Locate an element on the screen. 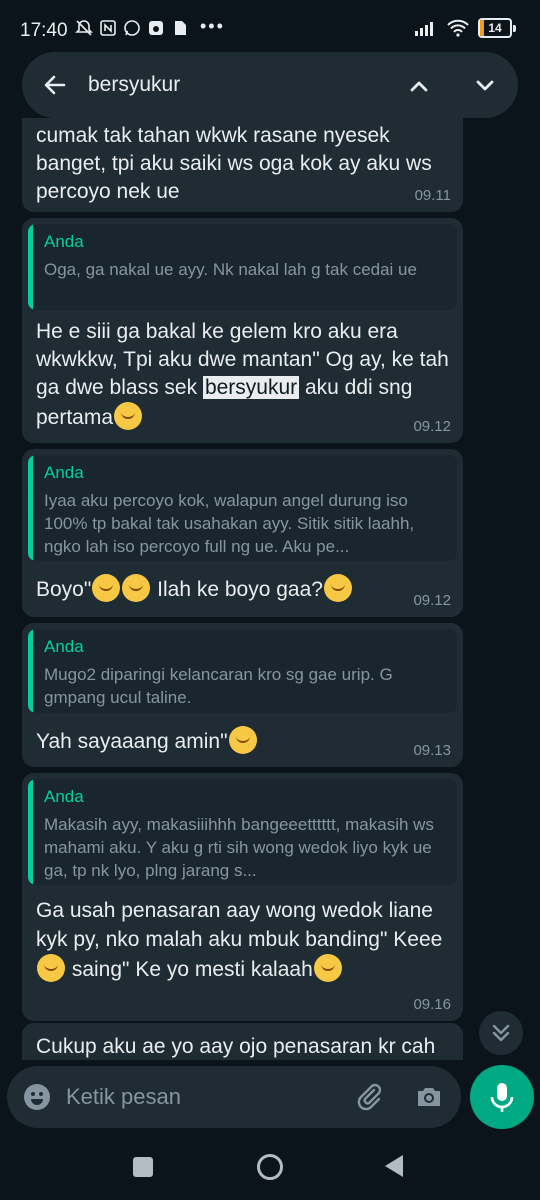 The width and height of the screenshot is (540, 1200). chevron-down-icon is located at coordinates (485, 86).